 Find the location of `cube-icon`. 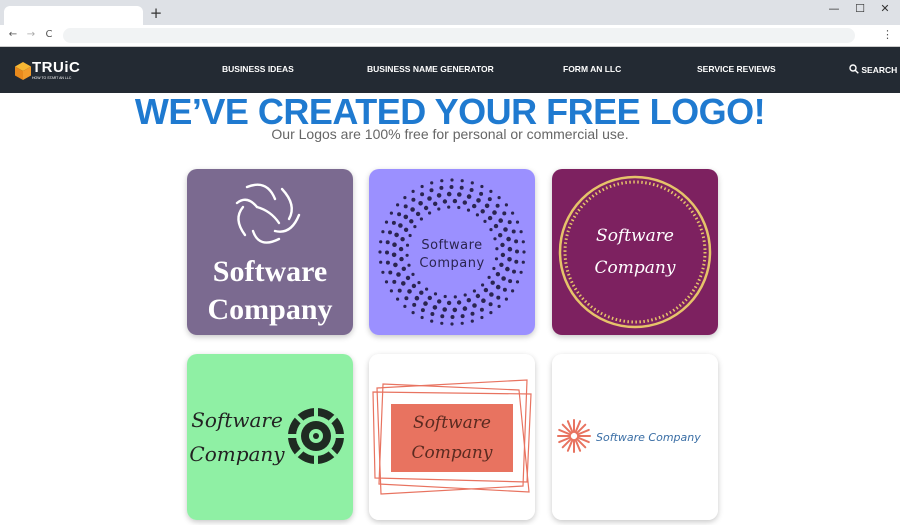

cube-icon is located at coordinates (23, 71).